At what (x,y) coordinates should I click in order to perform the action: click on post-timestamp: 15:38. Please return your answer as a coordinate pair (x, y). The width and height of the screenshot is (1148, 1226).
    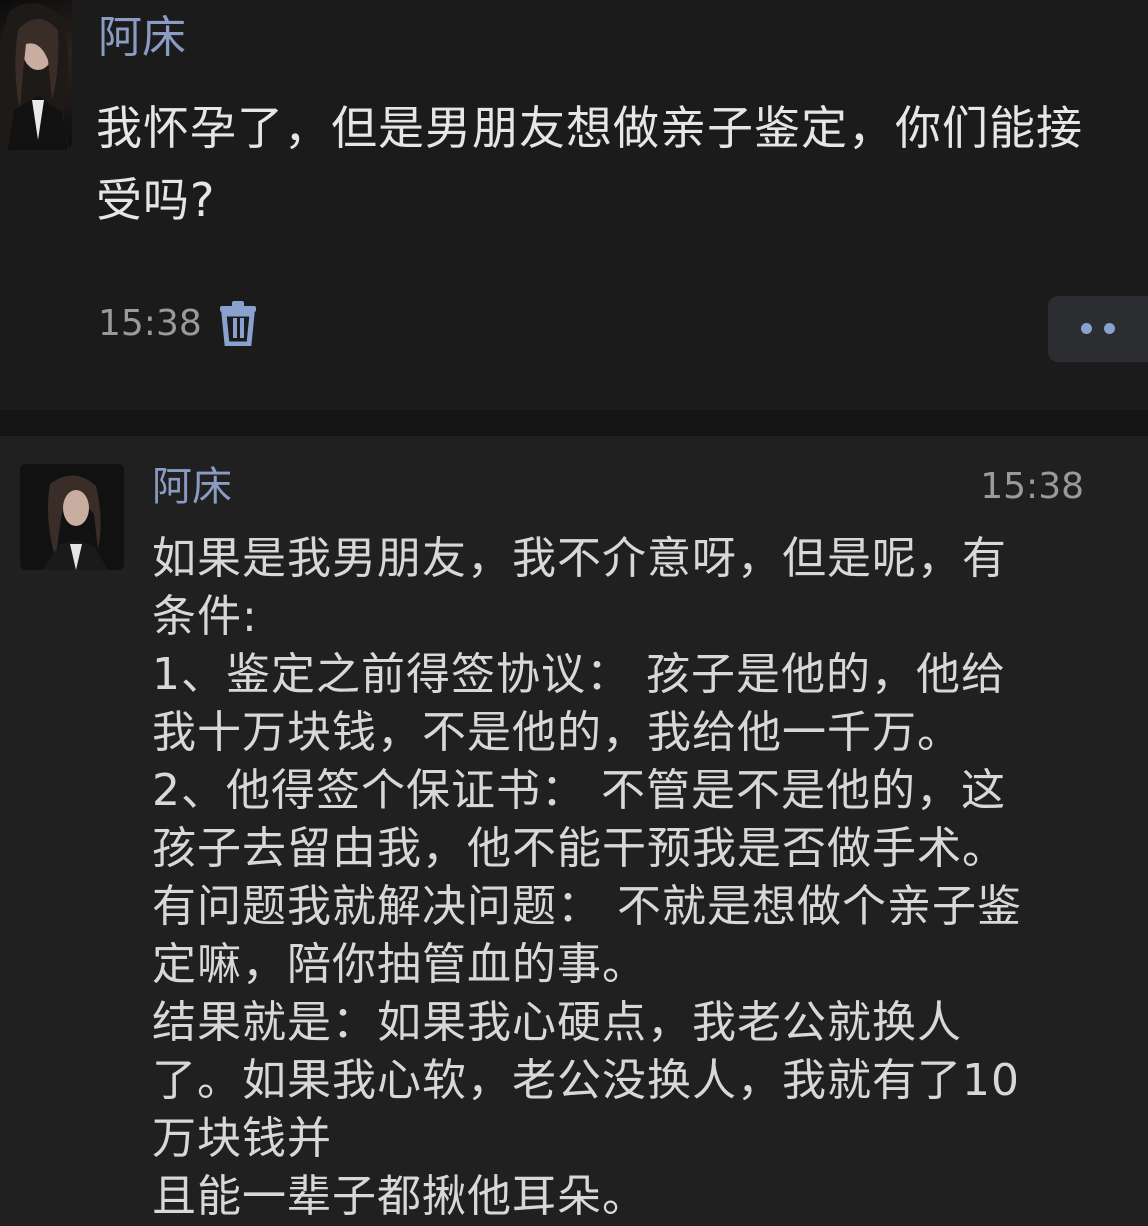
    Looking at the image, I should click on (150, 323).